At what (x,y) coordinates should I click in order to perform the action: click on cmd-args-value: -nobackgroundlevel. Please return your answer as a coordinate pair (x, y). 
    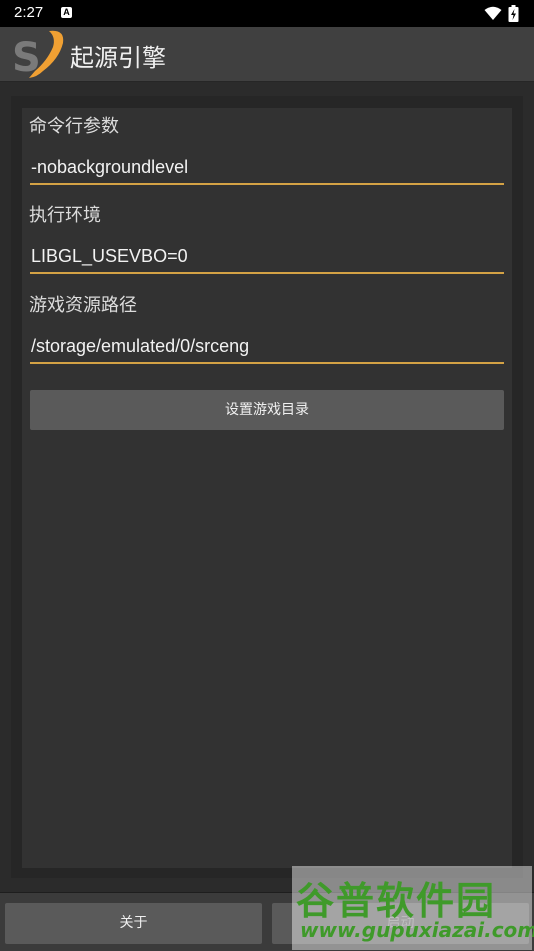
    Looking at the image, I should click on (110, 167).